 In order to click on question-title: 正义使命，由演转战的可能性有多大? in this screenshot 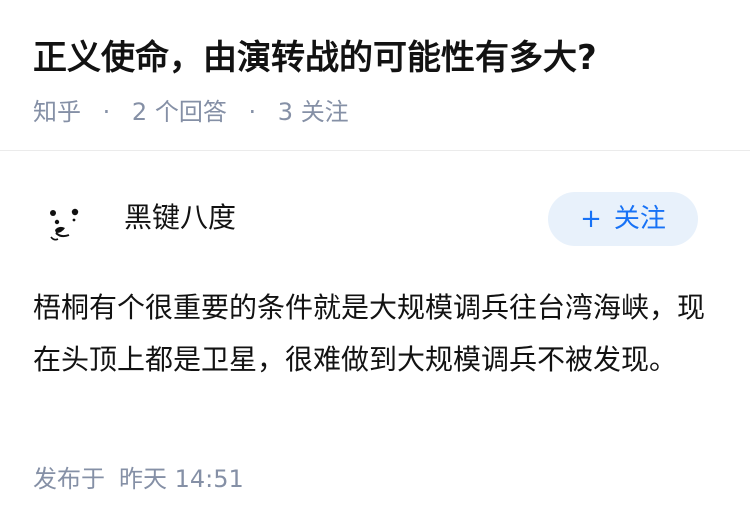, I will do `click(381, 58)`.